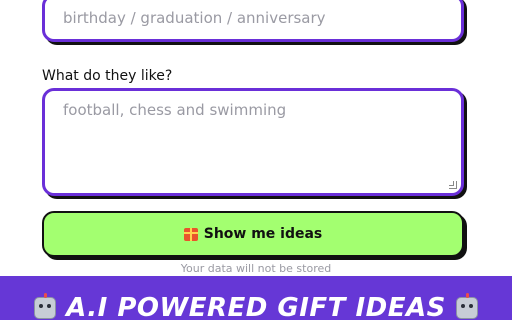 This screenshot has width=512, height=320. I want to click on show-ideas-button: Show me ideas, so click(253, 234).